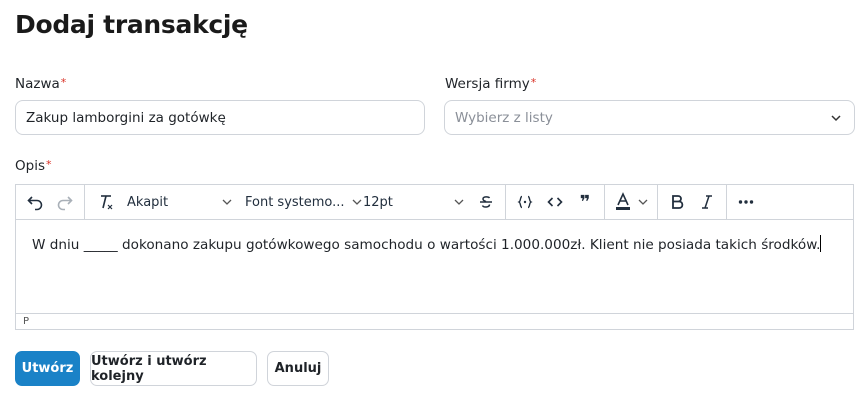  I want to click on name-label-text: Nazwa, so click(37, 84).